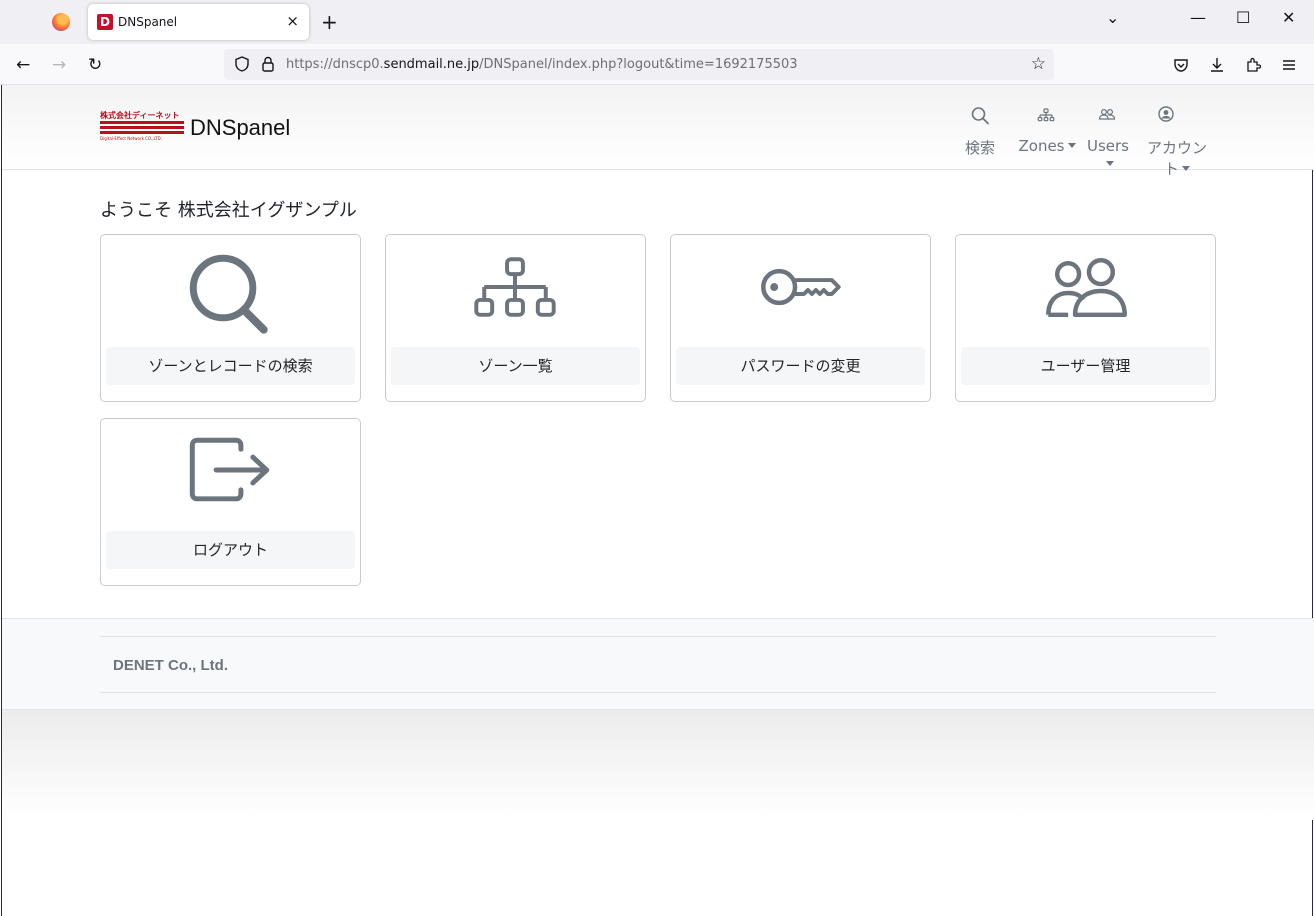  I want to click on card-change-password: パスワードの変更, so click(800, 318).